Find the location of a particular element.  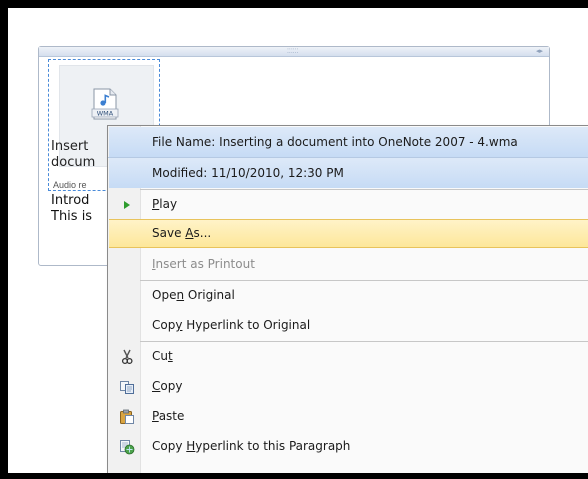

note-text-line2: This is is located at coordinates (71, 217).